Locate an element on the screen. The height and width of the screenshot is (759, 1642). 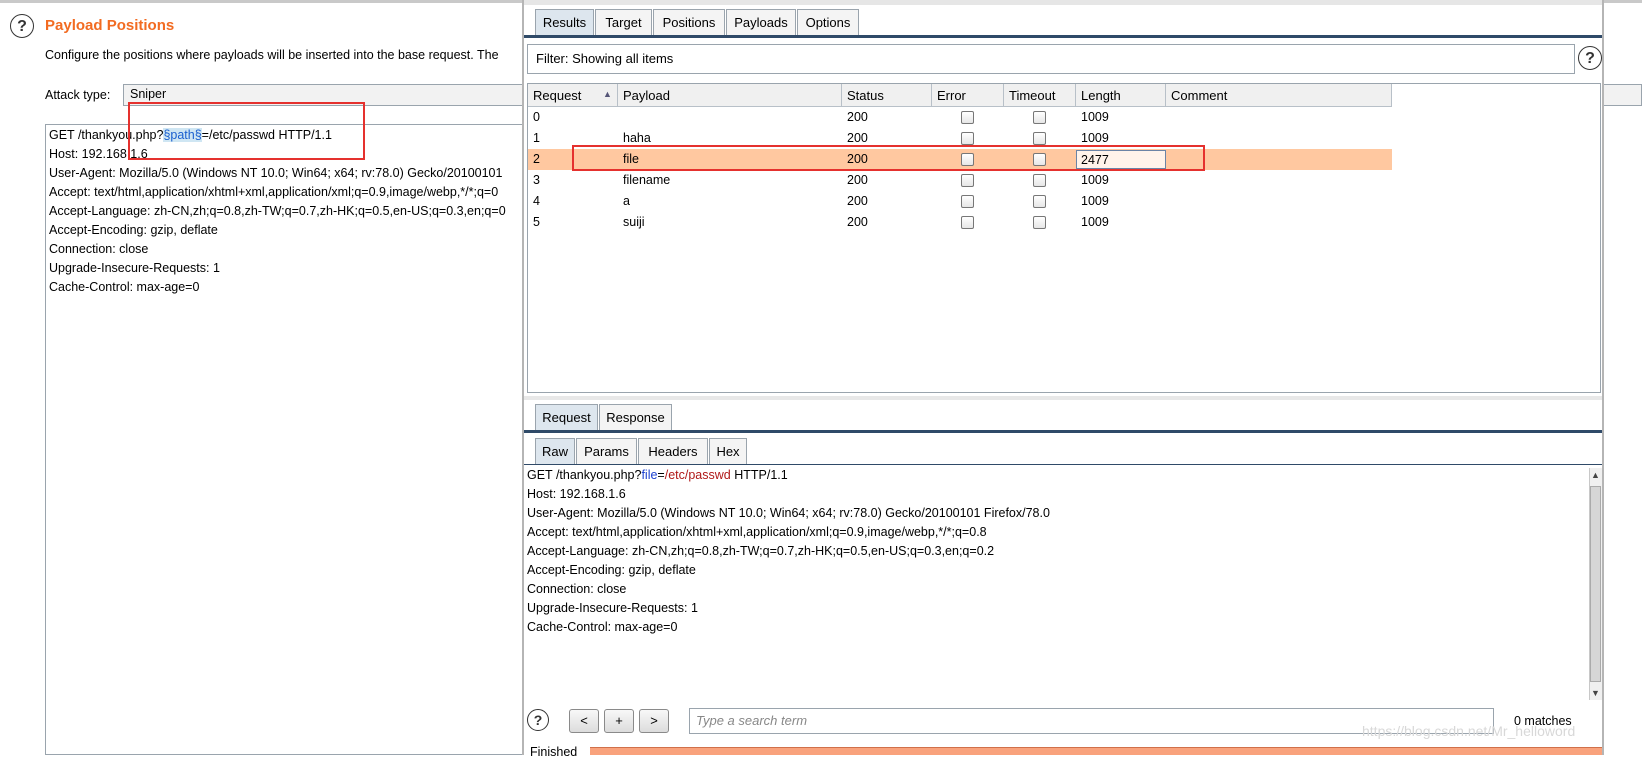
detail-tab-bar: Request Response is located at coordinates (1063, 419).